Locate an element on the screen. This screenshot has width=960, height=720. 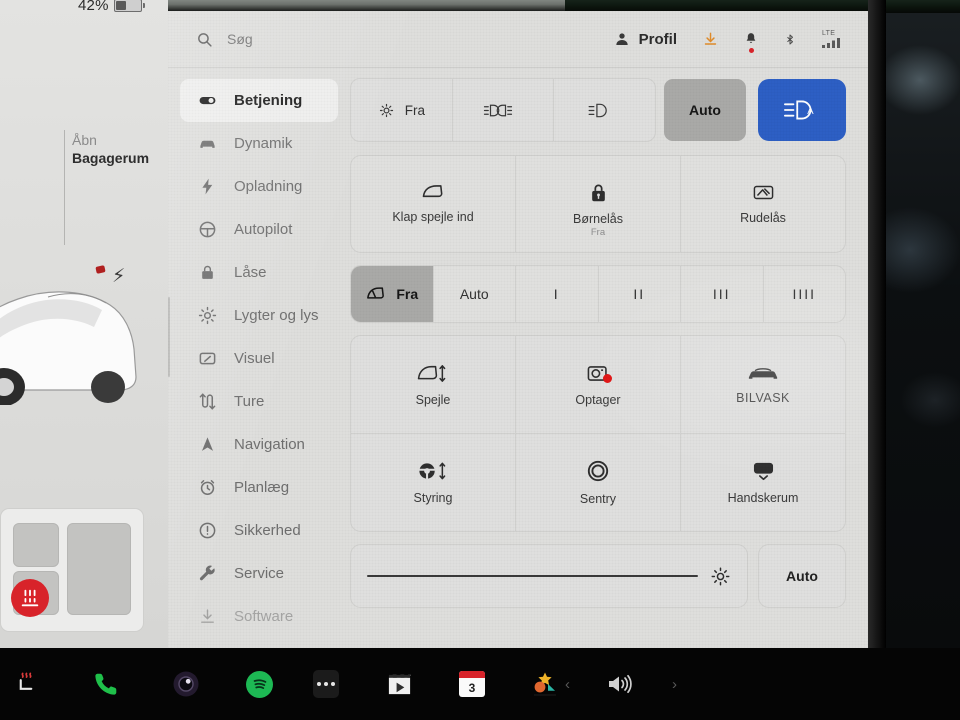
sidebar-item-navigation: Navigation is located at coordinates (259, 444).